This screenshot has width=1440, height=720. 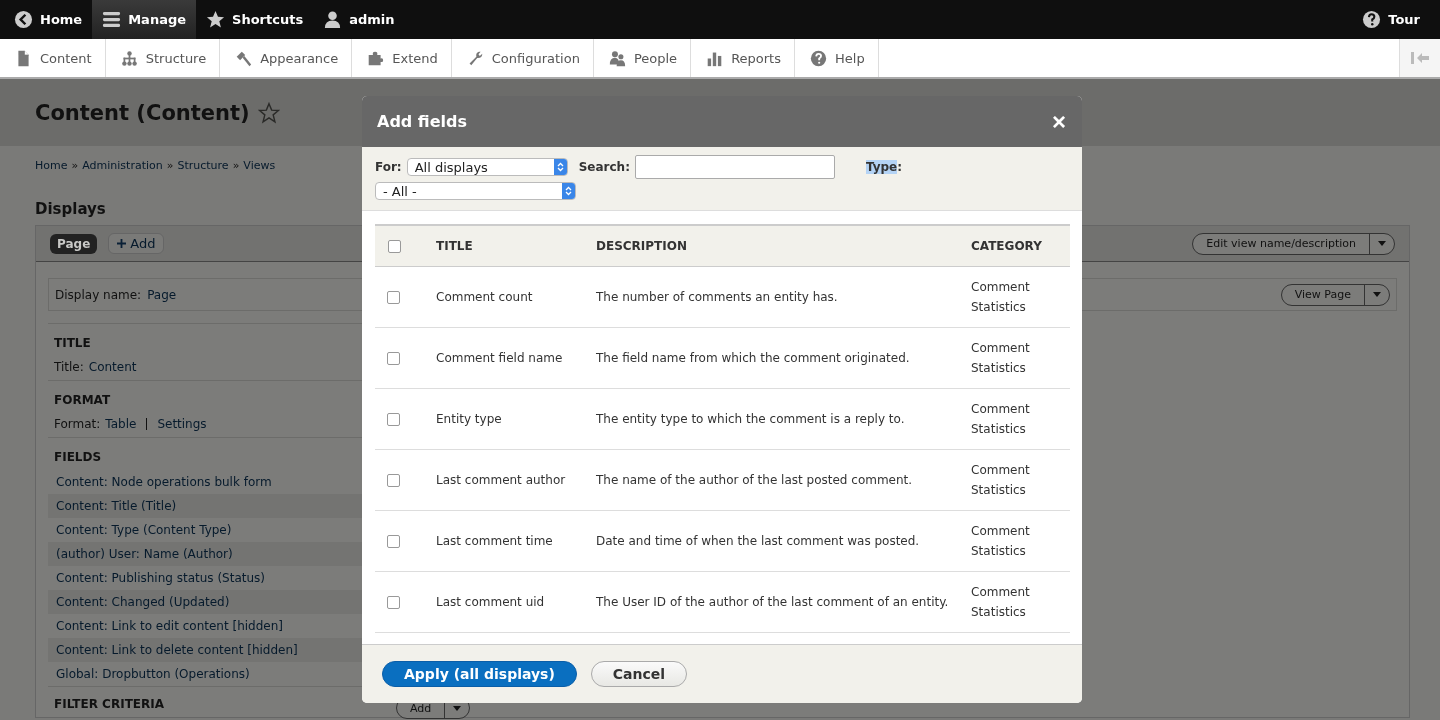 I want to click on tray-link: Structure, so click(x=163, y=58).